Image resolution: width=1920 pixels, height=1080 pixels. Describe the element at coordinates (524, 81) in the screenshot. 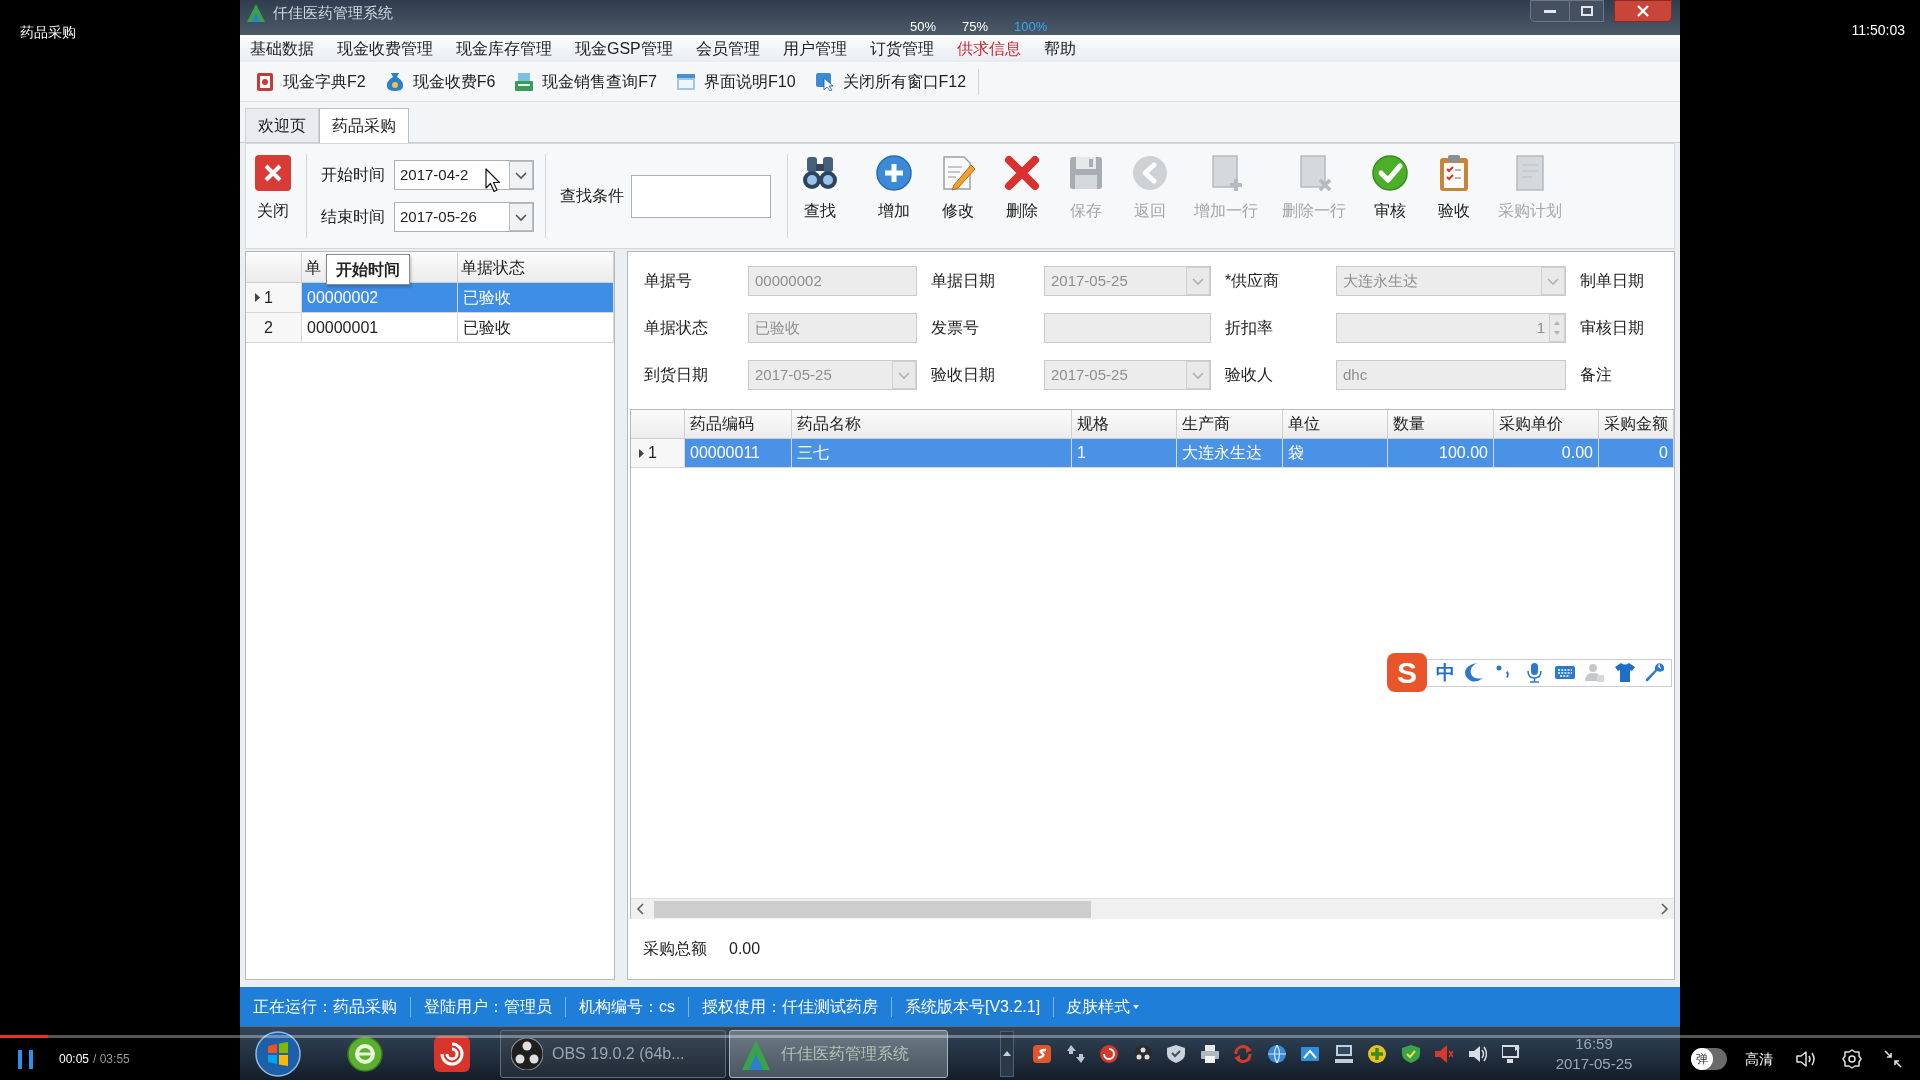

I see `cash-register-icon` at that location.